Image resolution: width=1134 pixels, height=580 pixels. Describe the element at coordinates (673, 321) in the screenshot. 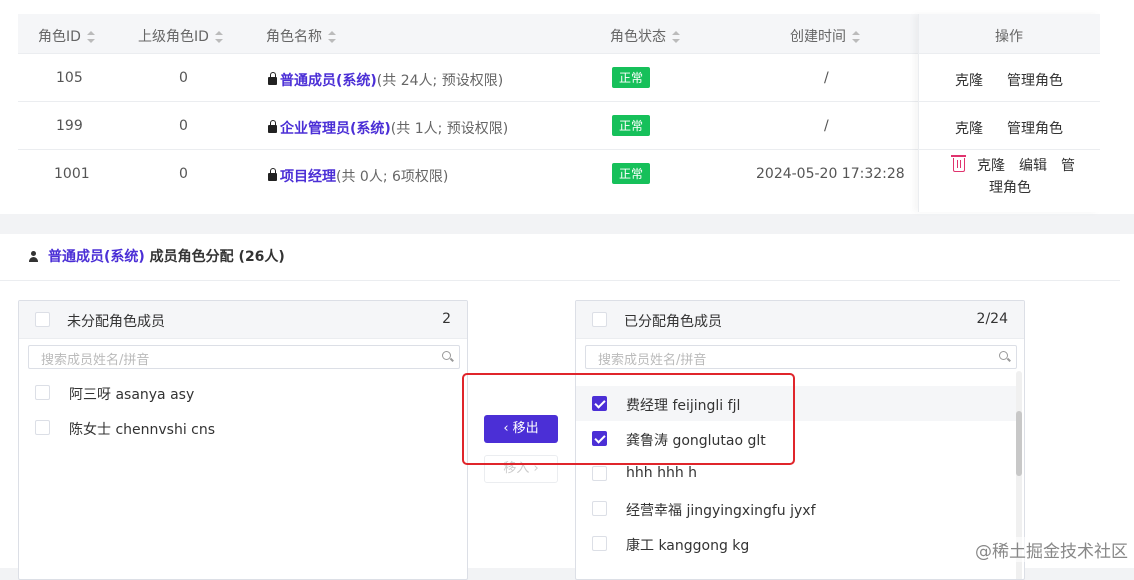

I see `panel-title: 已分配角色成员` at that location.